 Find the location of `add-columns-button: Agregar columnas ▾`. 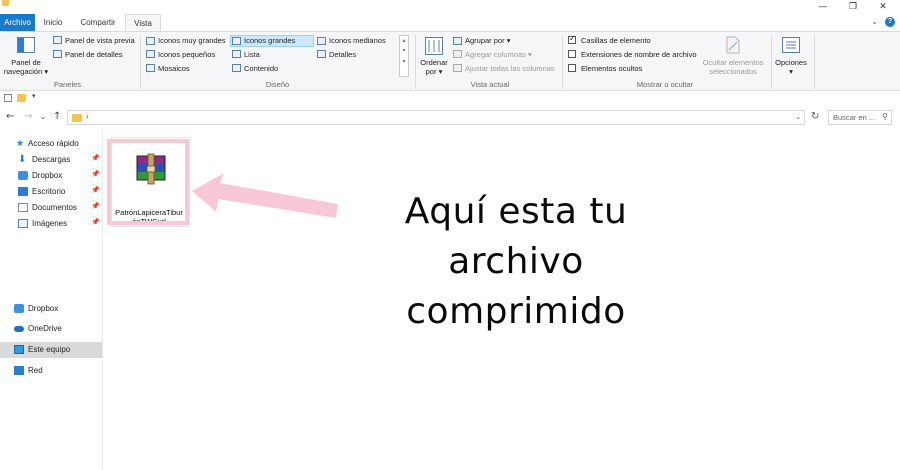

add-columns-button: Agregar columnas ▾ is located at coordinates (498, 54).